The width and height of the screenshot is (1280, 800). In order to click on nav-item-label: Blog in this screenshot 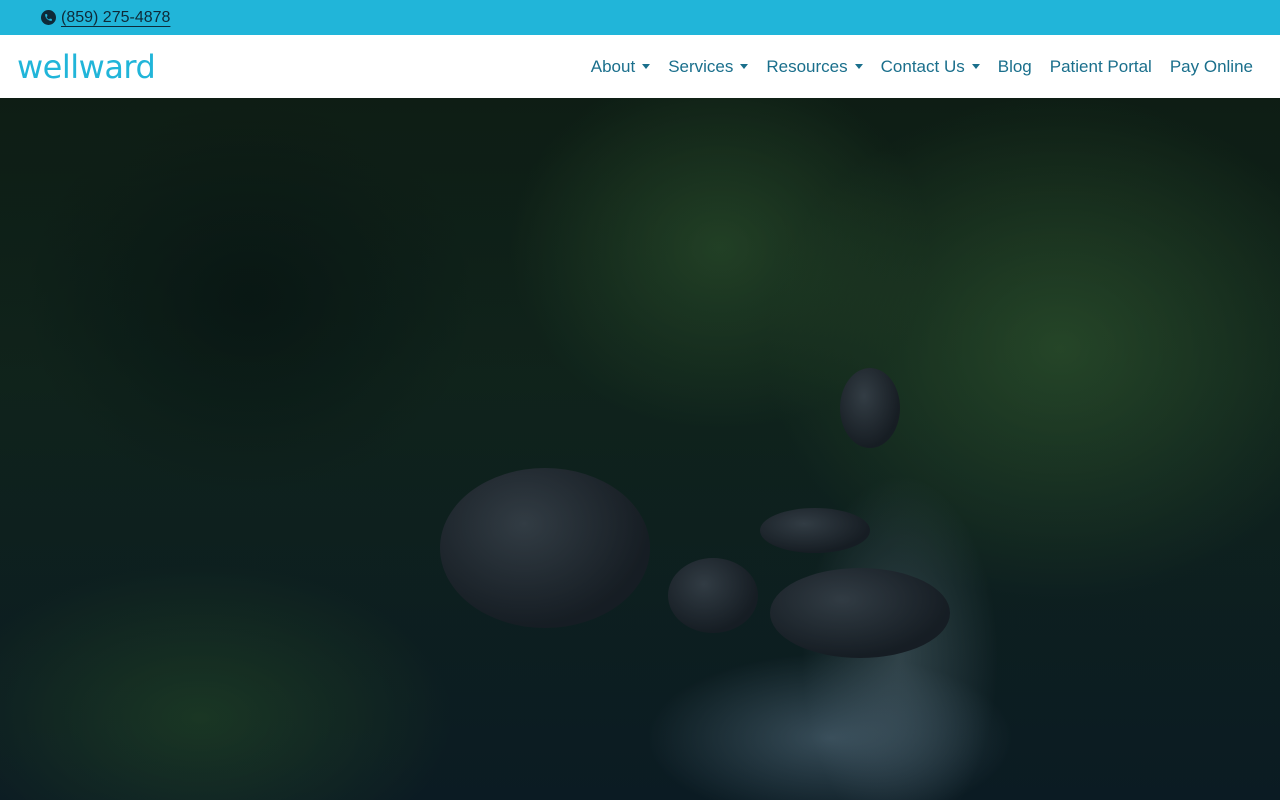, I will do `click(1014, 66)`.